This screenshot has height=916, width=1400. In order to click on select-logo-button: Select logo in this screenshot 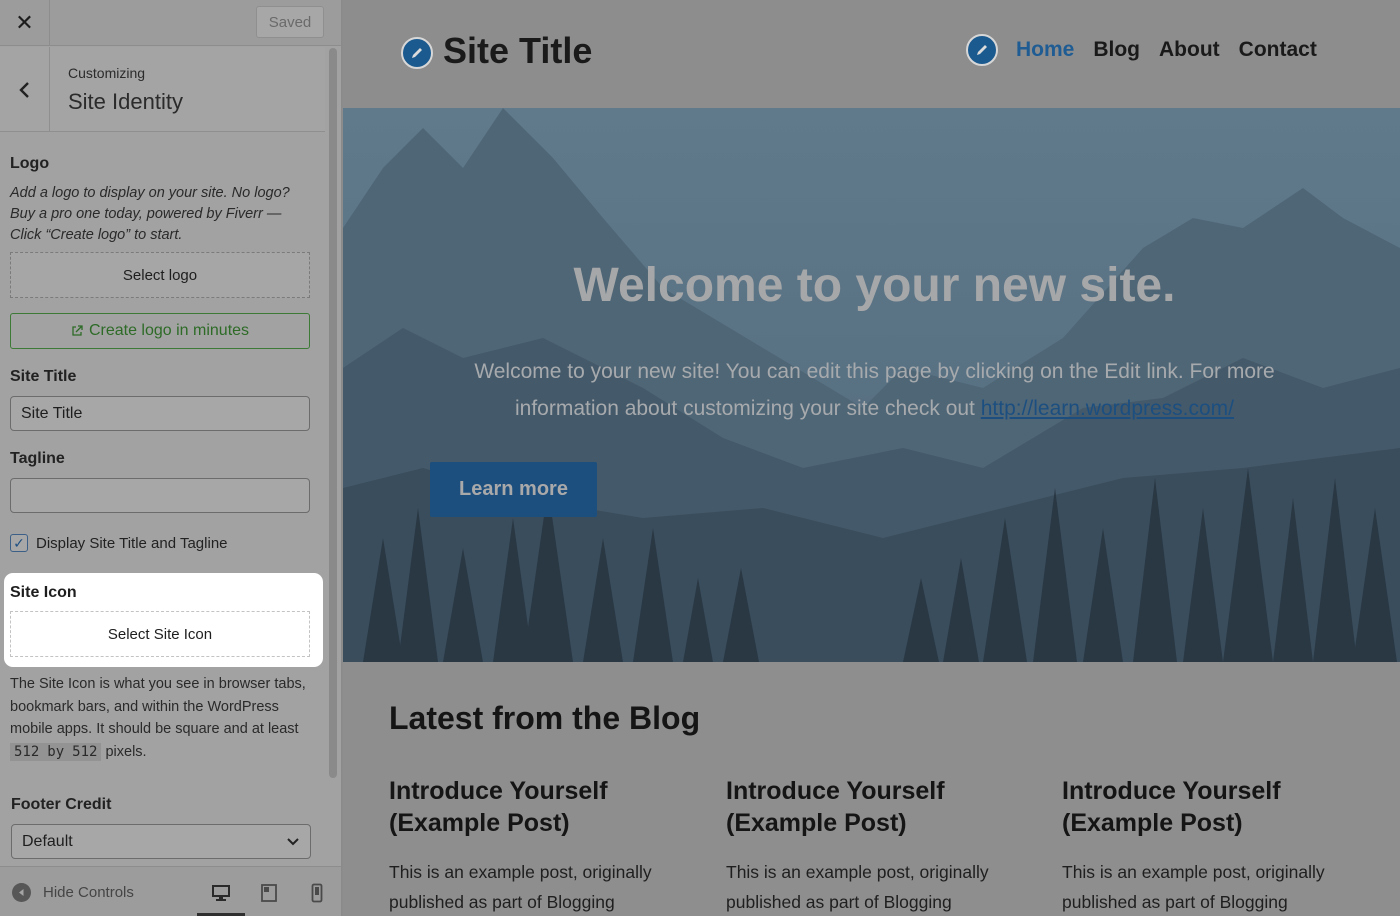, I will do `click(160, 275)`.